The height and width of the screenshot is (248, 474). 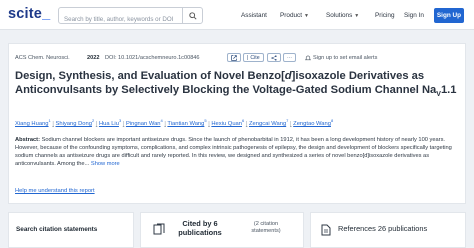 What do you see at coordinates (93, 58) in the screenshot?
I see `publication-year: 2022` at bounding box center [93, 58].